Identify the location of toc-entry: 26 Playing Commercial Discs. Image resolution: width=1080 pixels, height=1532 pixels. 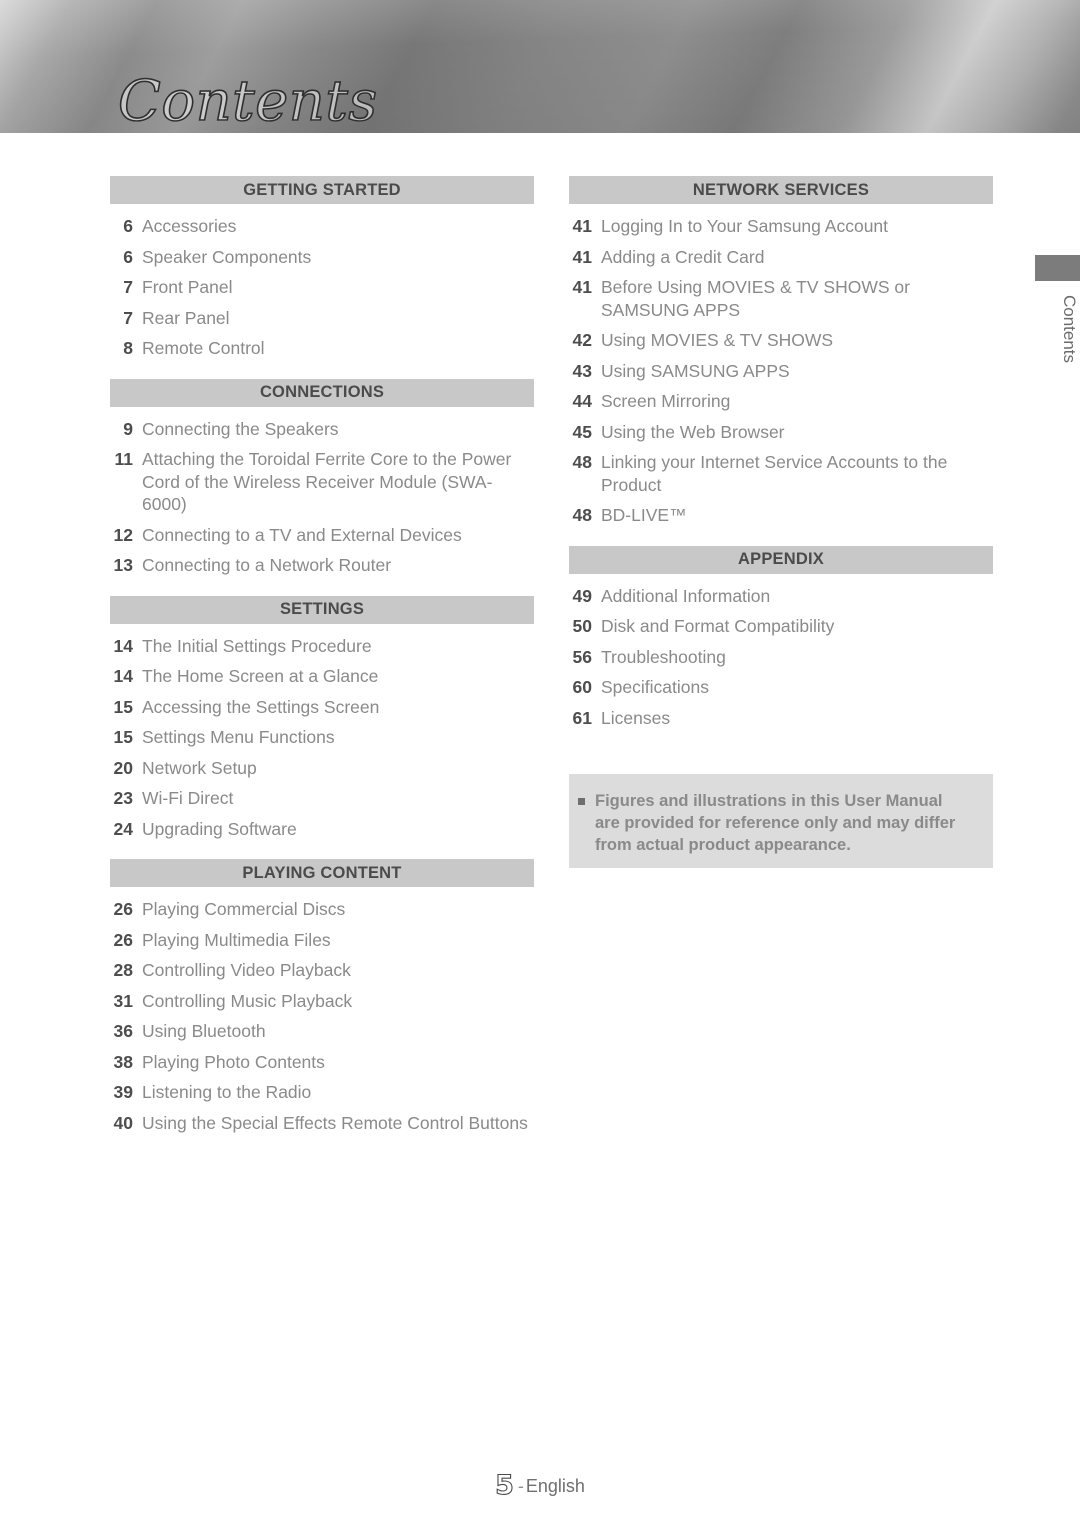
(322, 904).